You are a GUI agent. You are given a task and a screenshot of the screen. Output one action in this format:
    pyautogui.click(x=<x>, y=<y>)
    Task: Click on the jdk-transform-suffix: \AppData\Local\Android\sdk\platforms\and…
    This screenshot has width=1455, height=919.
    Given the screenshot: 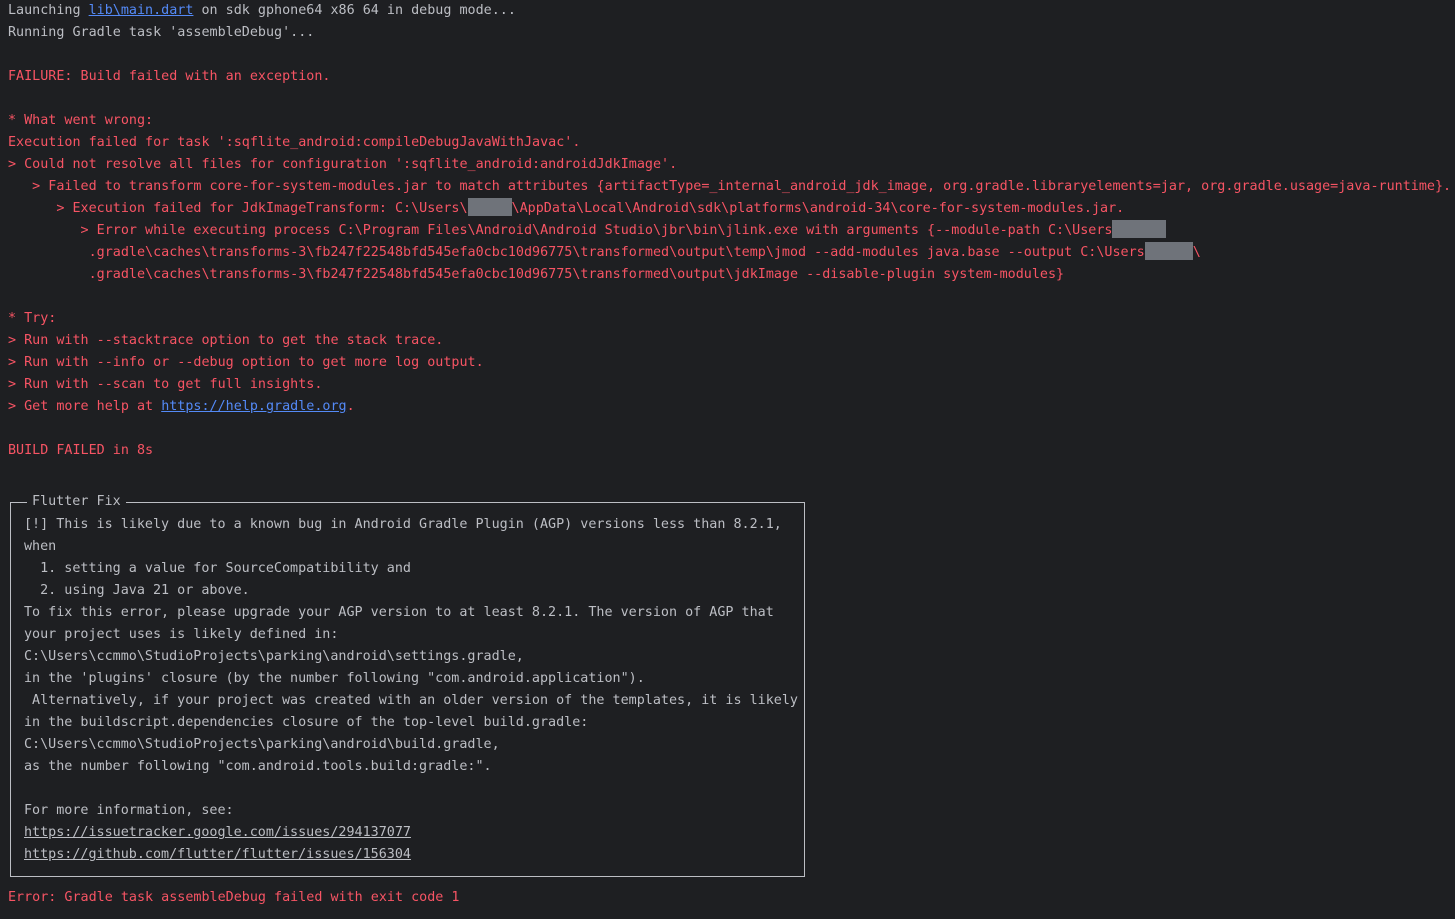 What is the action you would take?
    pyautogui.click(x=818, y=208)
    